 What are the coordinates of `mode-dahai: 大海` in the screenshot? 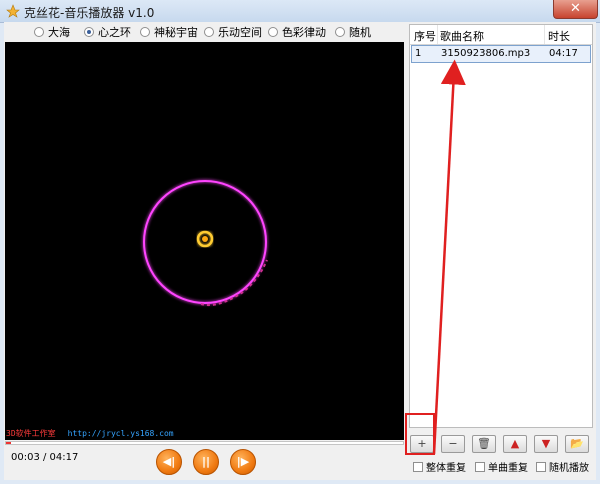 It's located at (52, 32).